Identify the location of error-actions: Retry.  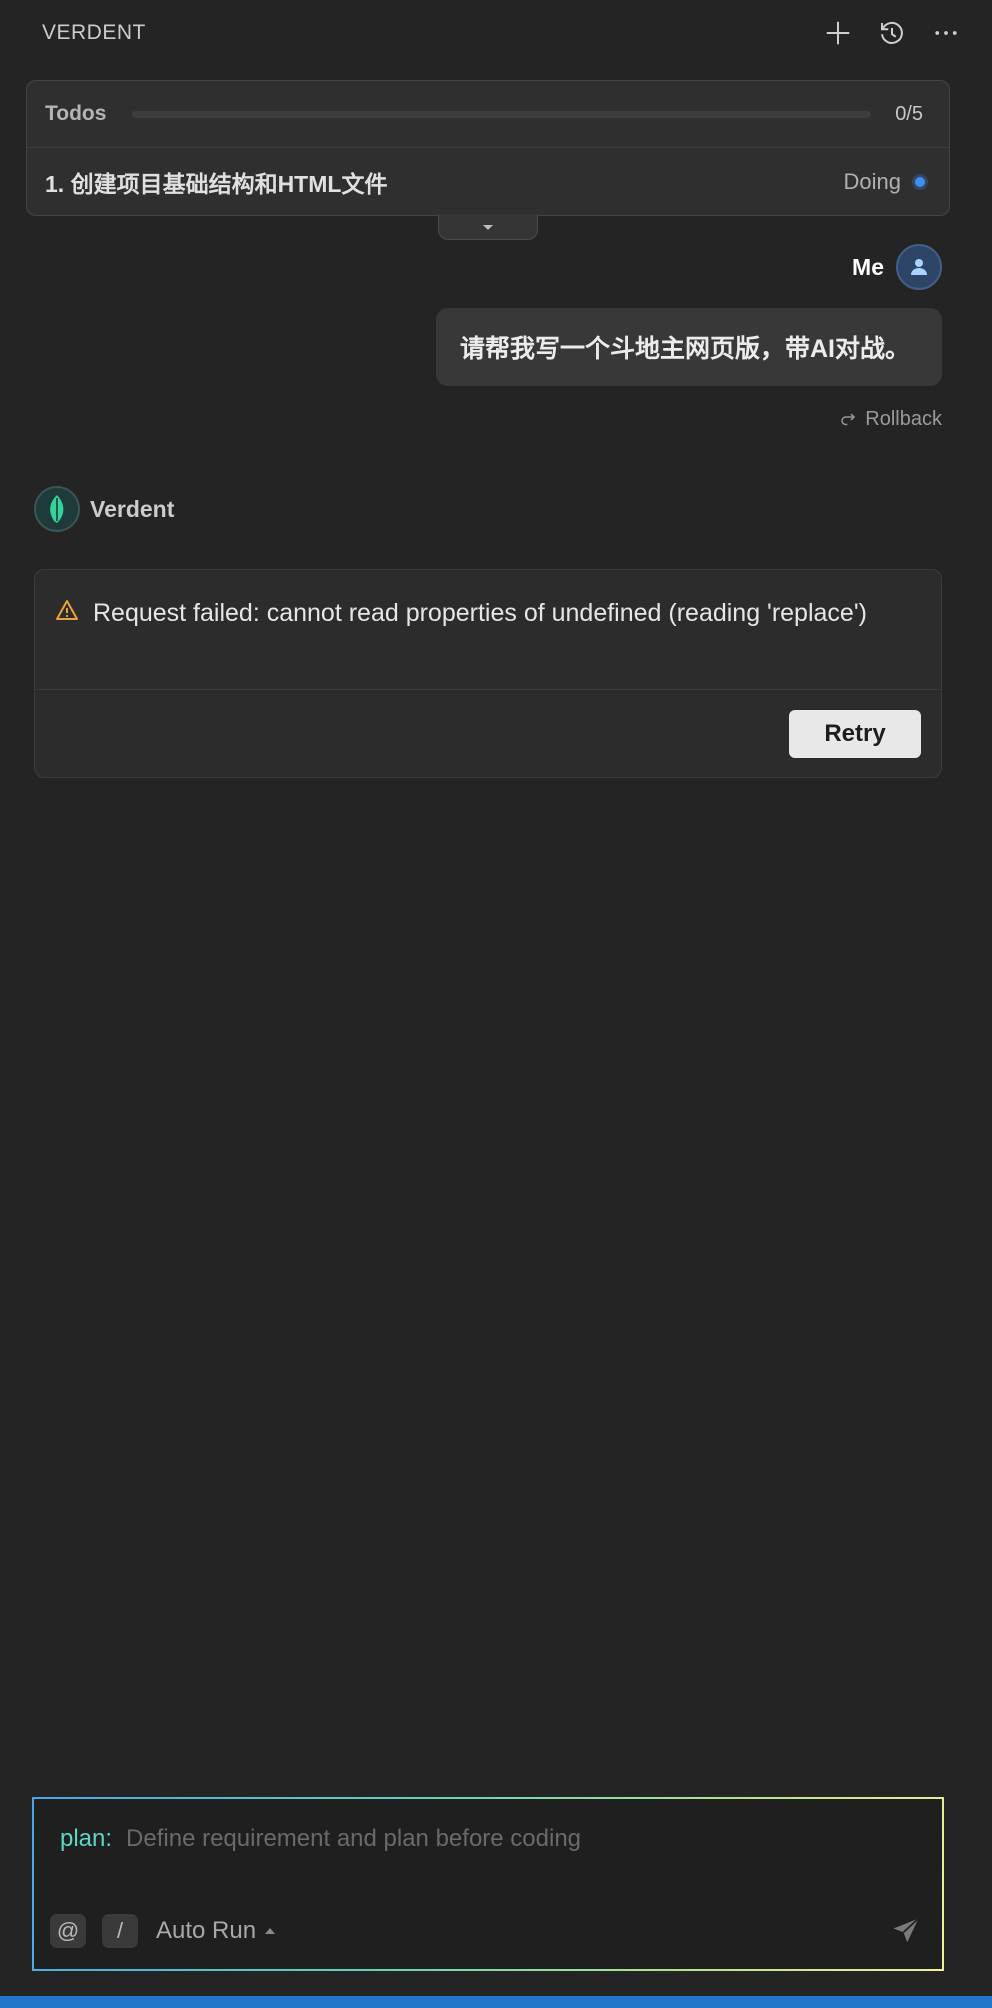
(488, 734).